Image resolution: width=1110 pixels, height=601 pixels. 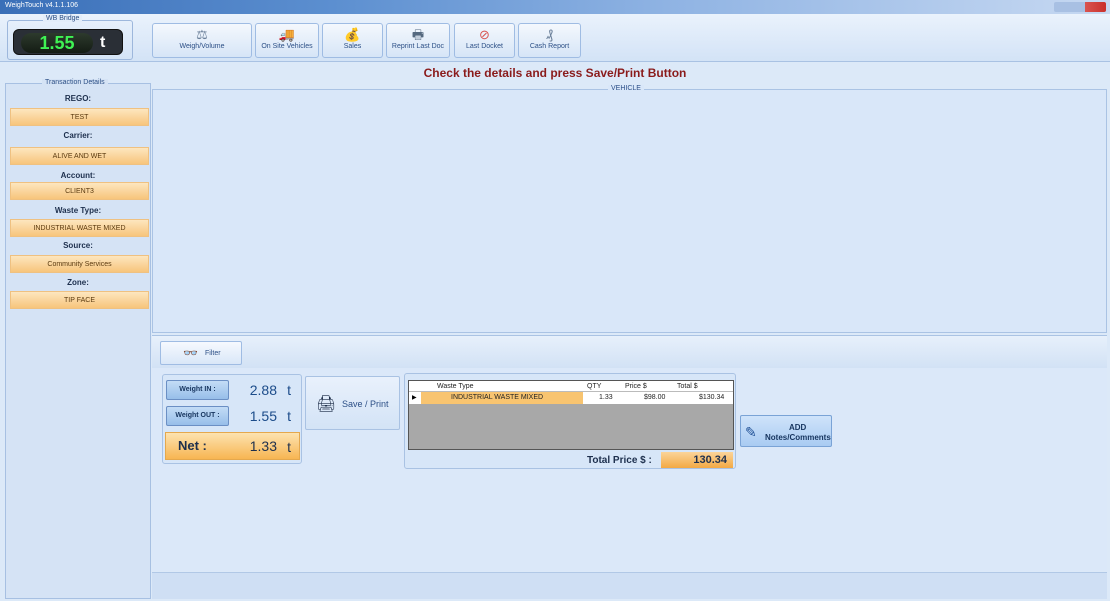 I want to click on cash-report-label: Cash Report, so click(x=549, y=46).